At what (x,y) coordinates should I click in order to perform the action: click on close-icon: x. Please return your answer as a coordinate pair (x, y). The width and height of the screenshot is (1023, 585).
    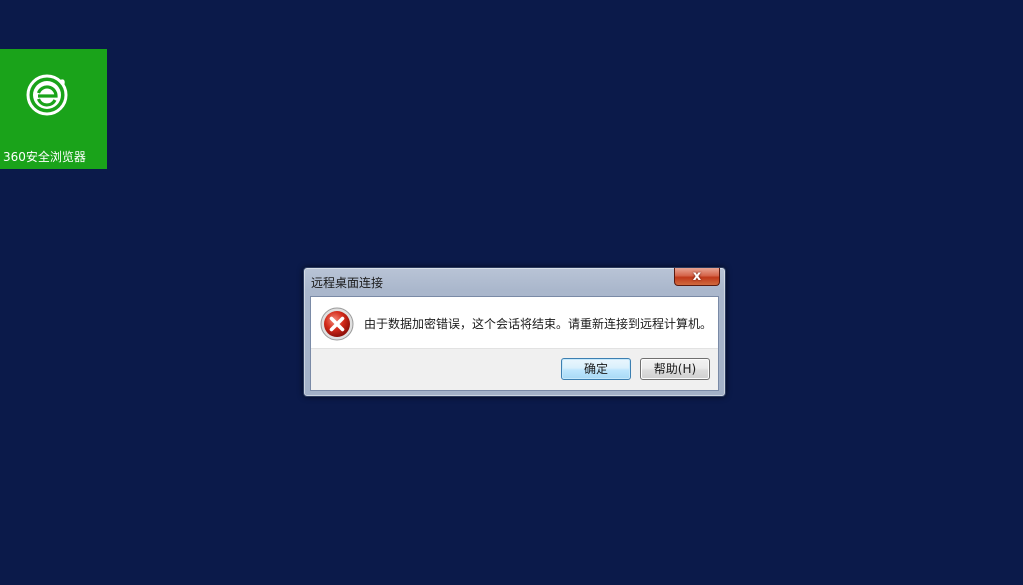
    Looking at the image, I should click on (697, 276).